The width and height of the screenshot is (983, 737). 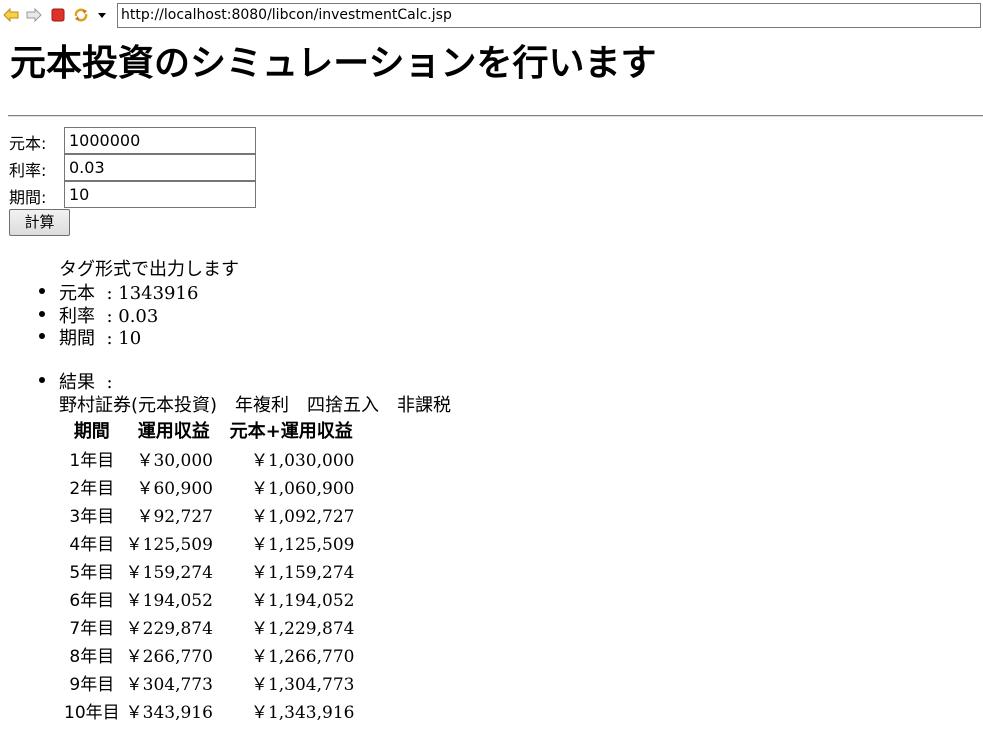 What do you see at coordinates (174, 516) in the screenshot?
I see `cell-gain: ￥92,727` at bounding box center [174, 516].